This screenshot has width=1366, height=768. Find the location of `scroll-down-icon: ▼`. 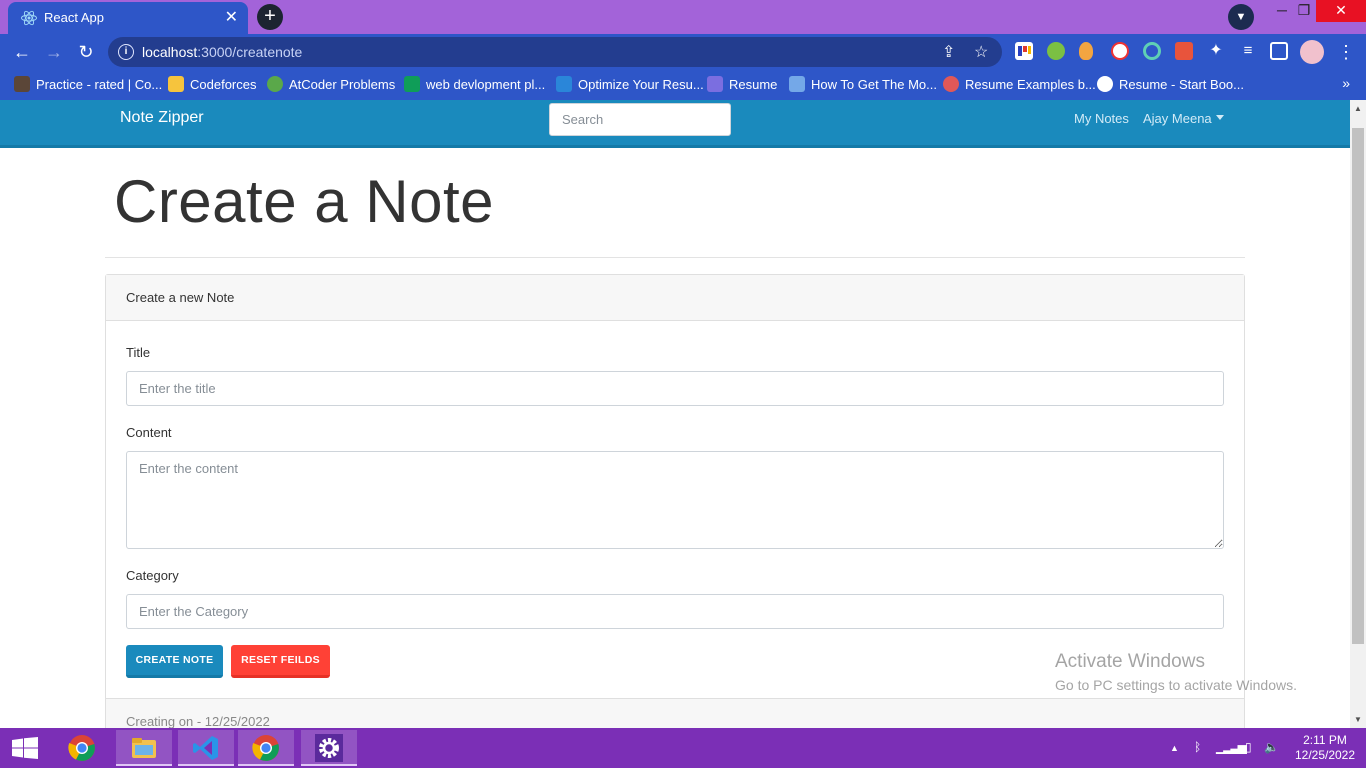

scroll-down-icon: ▼ is located at coordinates (1358, 719).